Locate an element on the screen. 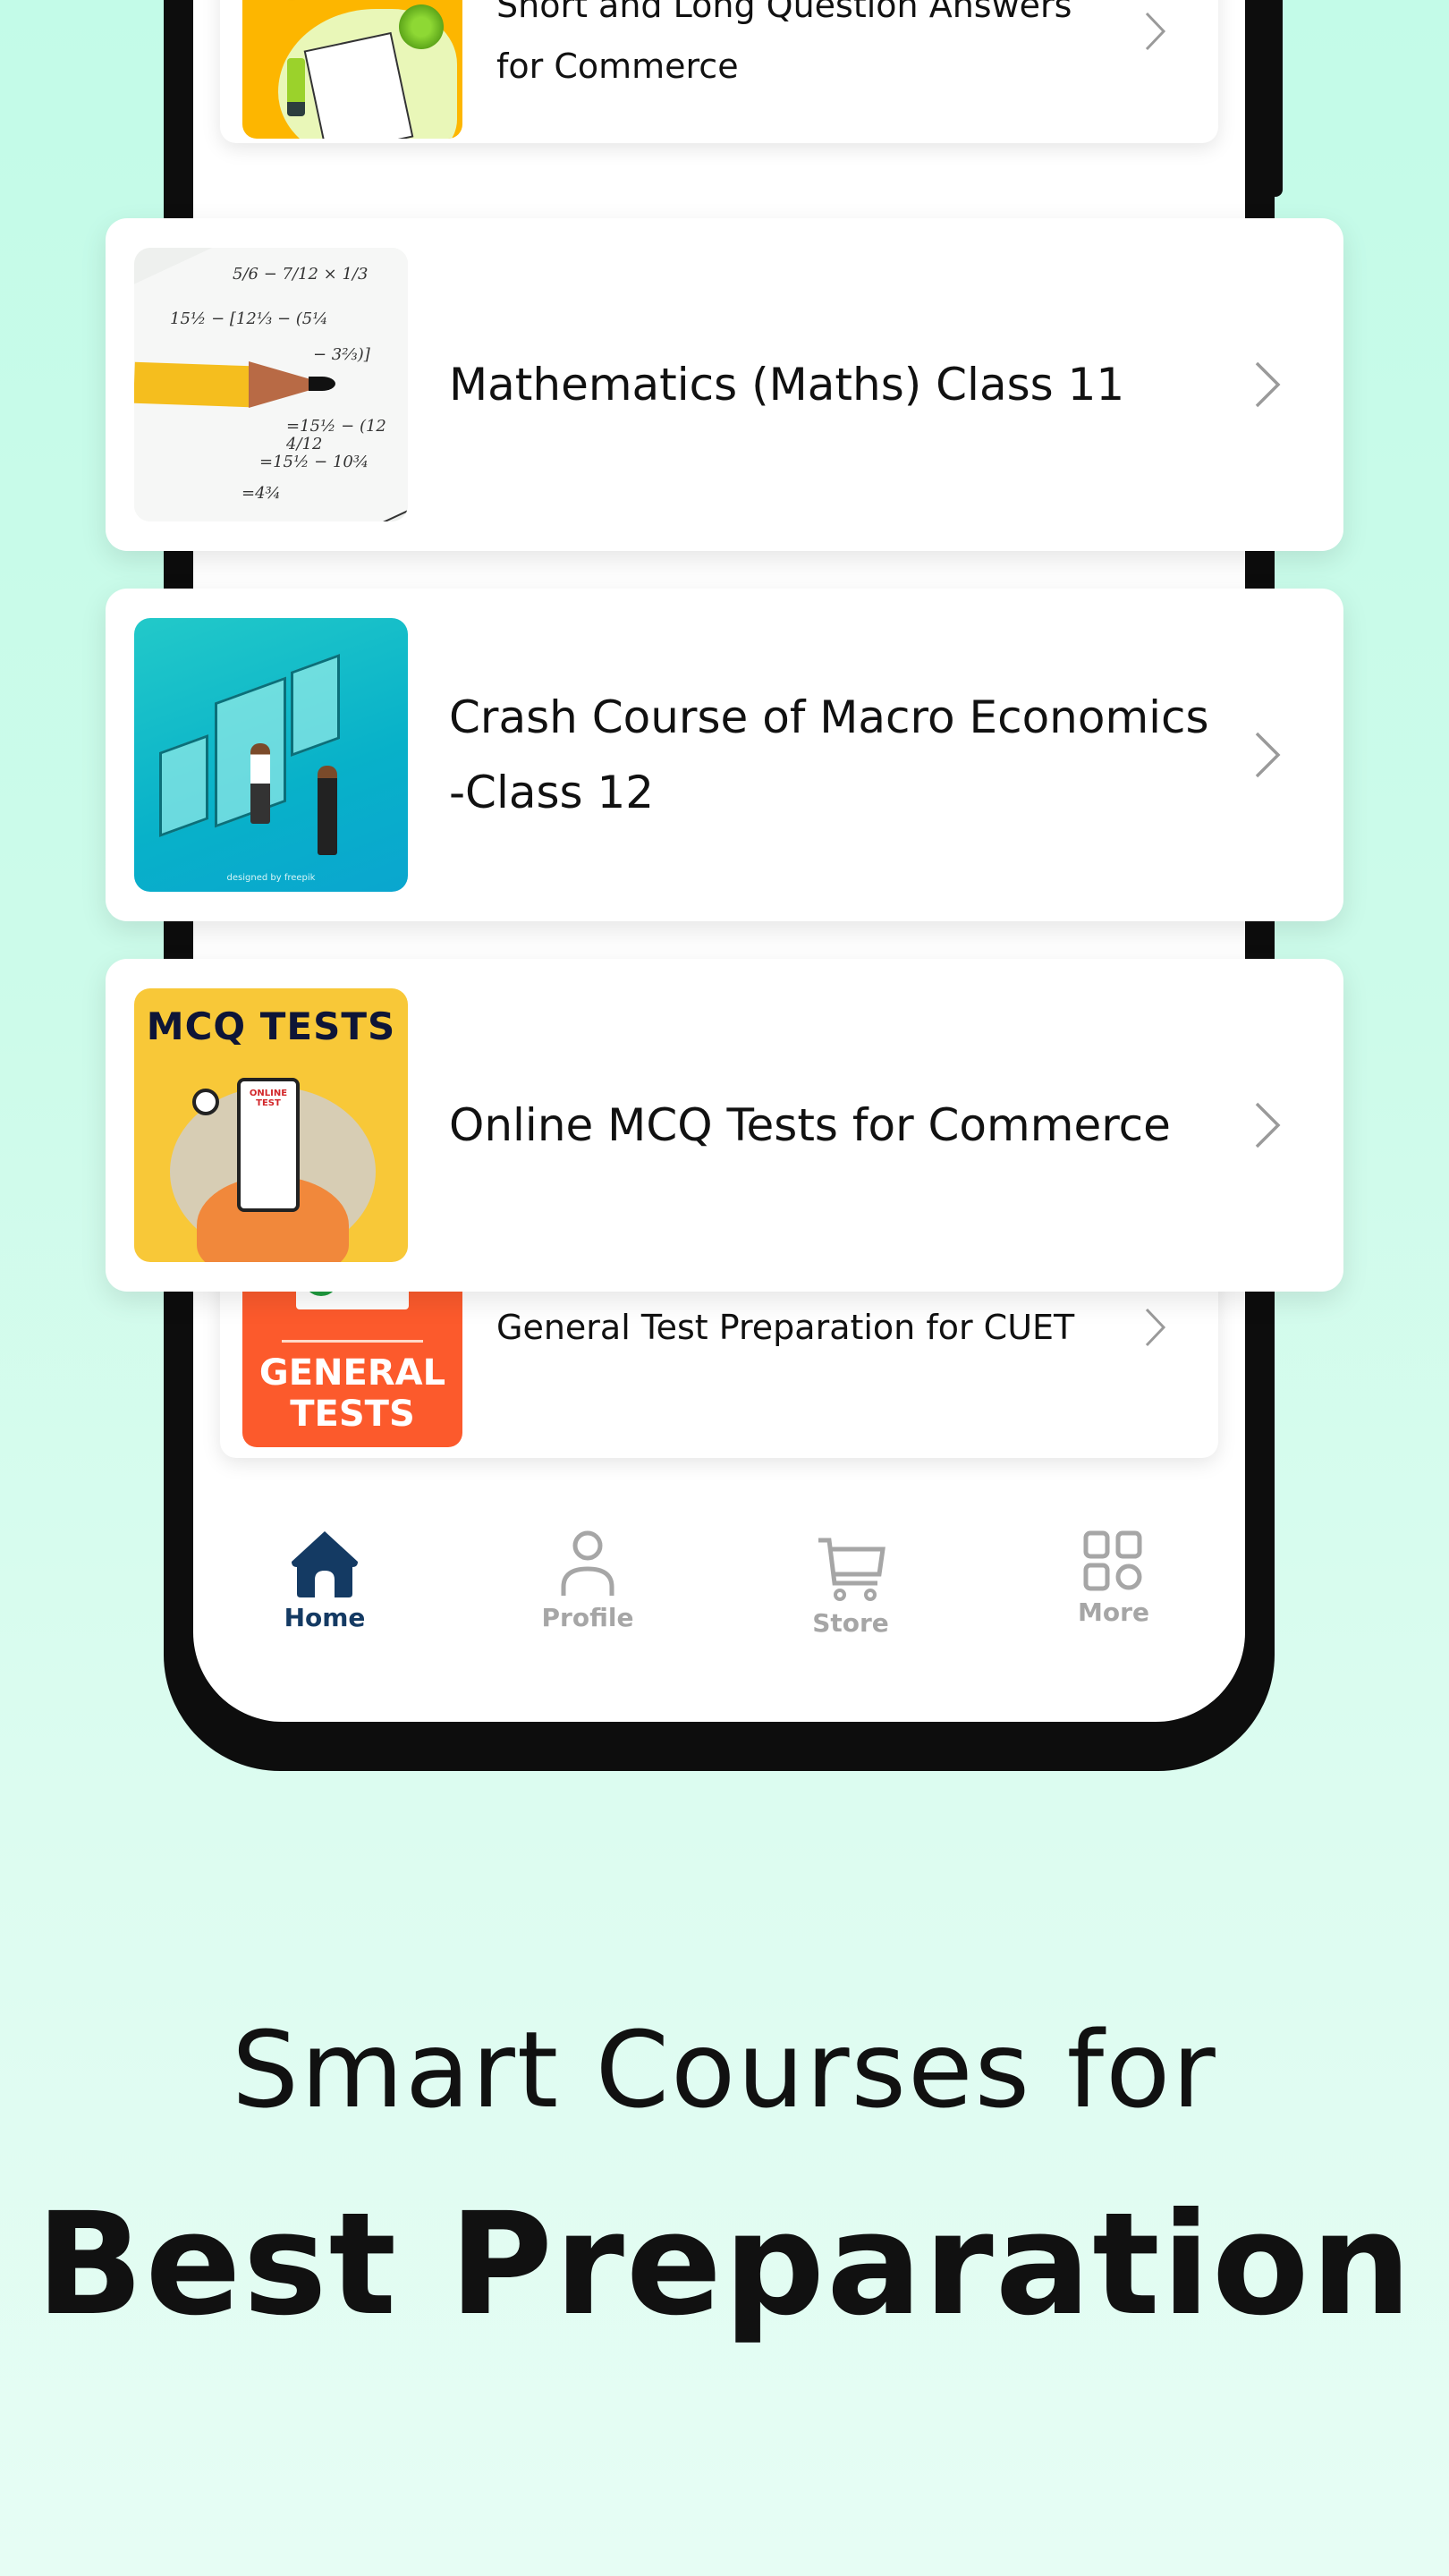  highlighter-illustration is located at coordinates (296, 87).